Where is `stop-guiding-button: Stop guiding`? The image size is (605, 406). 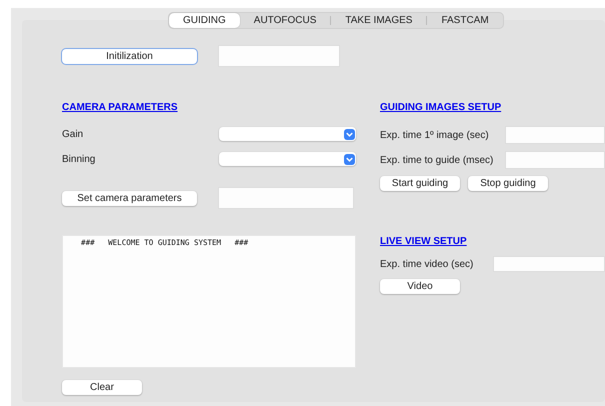
stop-guiding-button: Stop guiding is located at coordinates (508, 183).